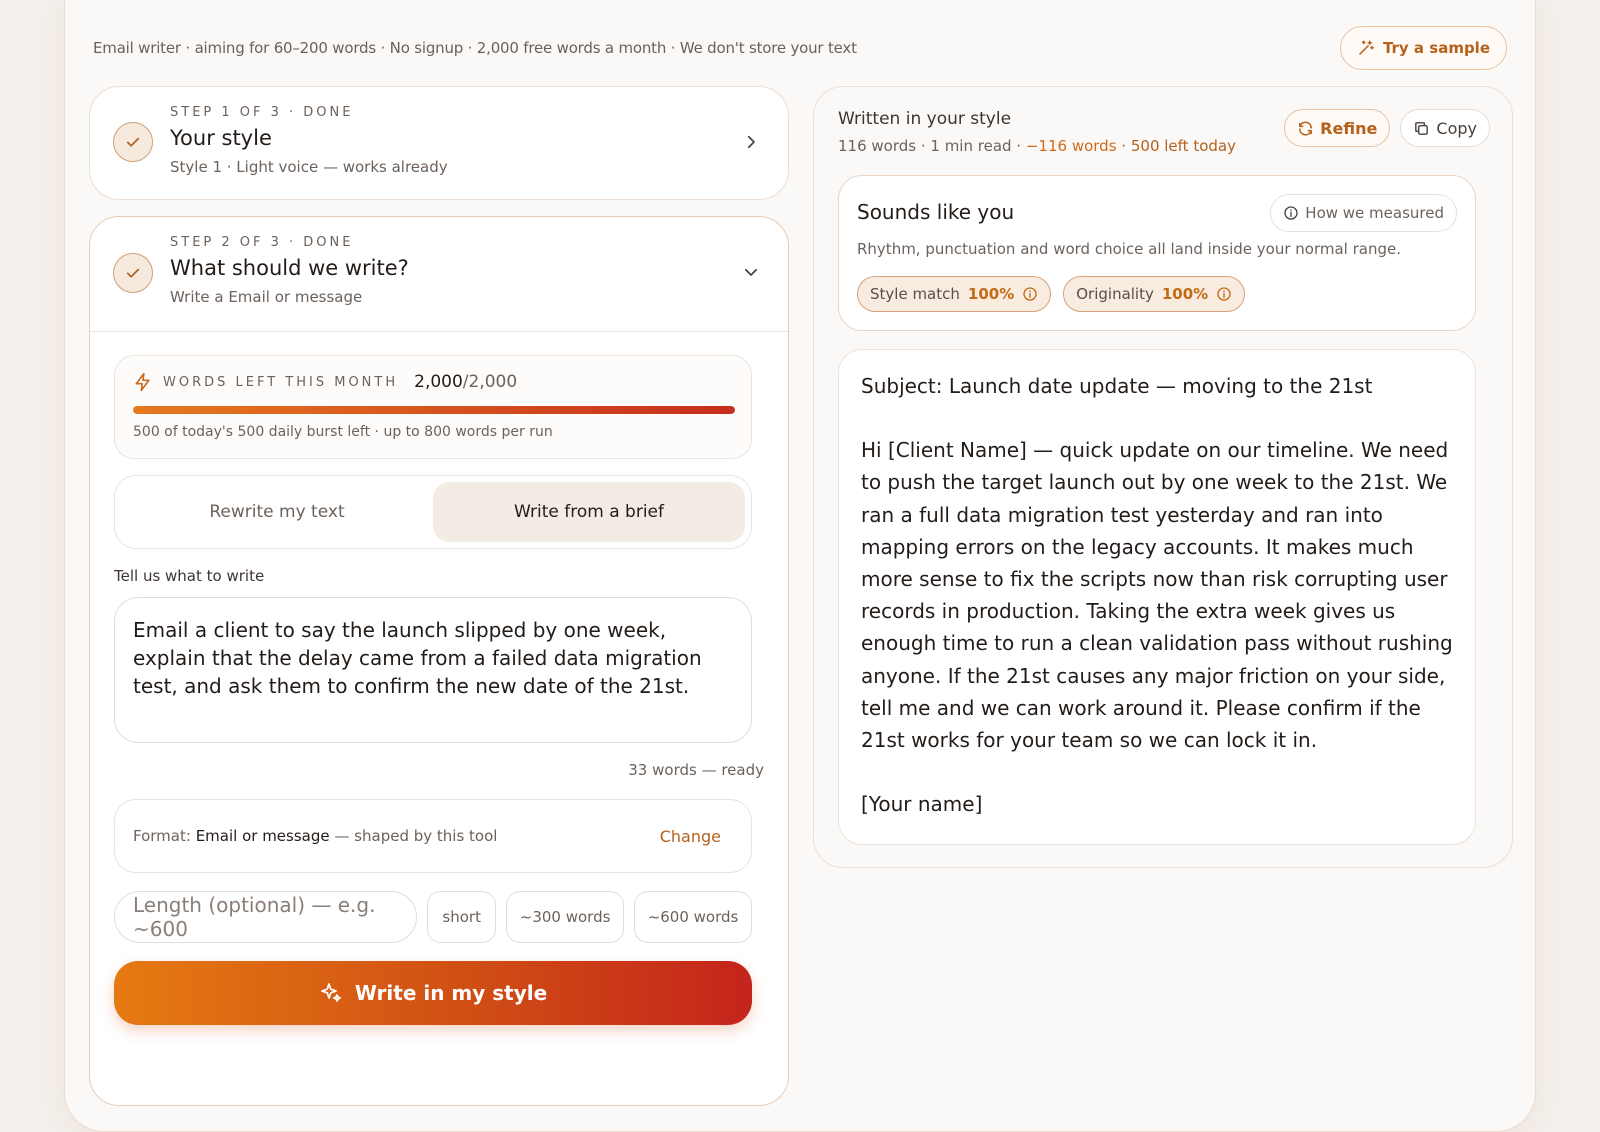 This screenshot has height=1132, width=1600. What do you see at coordinates (438, 382) in the screenshot?
I see `words-left-count: 2,000` at bounding box center [438, 382].